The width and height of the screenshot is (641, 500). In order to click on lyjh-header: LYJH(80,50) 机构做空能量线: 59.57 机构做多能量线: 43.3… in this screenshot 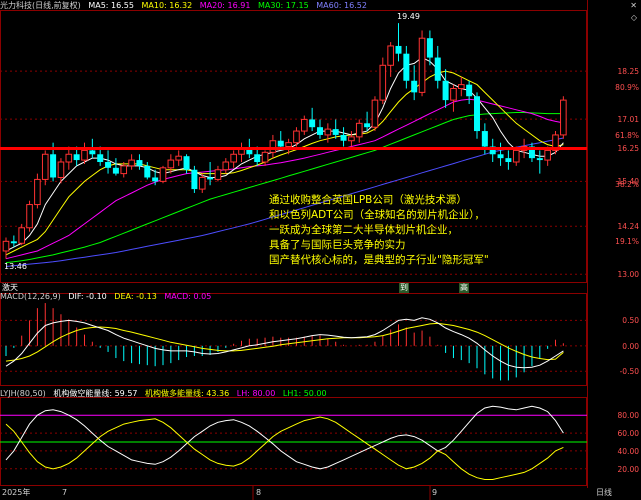, I will do `click(166, 394)`.